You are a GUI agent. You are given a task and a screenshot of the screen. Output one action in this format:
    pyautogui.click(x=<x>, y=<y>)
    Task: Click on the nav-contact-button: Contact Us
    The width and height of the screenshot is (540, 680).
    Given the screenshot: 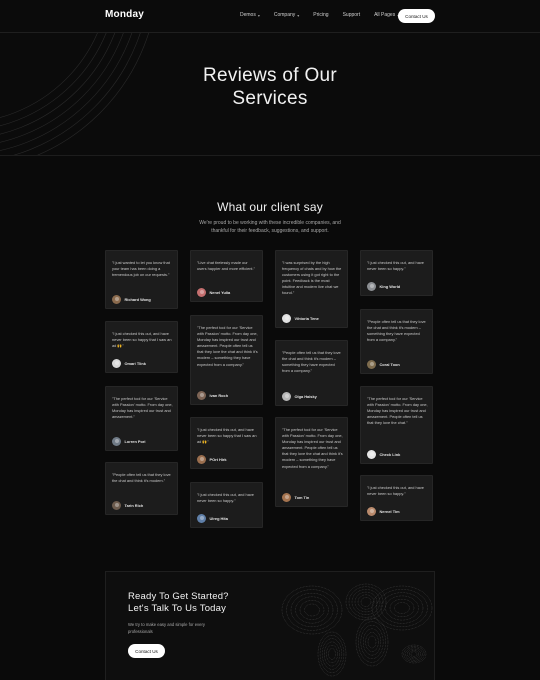 What is the action you would take?
    pyautogui.click(x=416, y=16)
    